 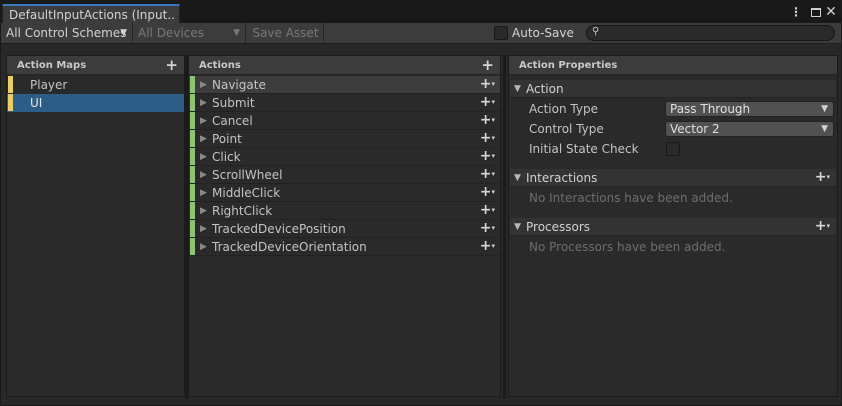 I want to click on maximize-icon, so click(x=816, y=12).